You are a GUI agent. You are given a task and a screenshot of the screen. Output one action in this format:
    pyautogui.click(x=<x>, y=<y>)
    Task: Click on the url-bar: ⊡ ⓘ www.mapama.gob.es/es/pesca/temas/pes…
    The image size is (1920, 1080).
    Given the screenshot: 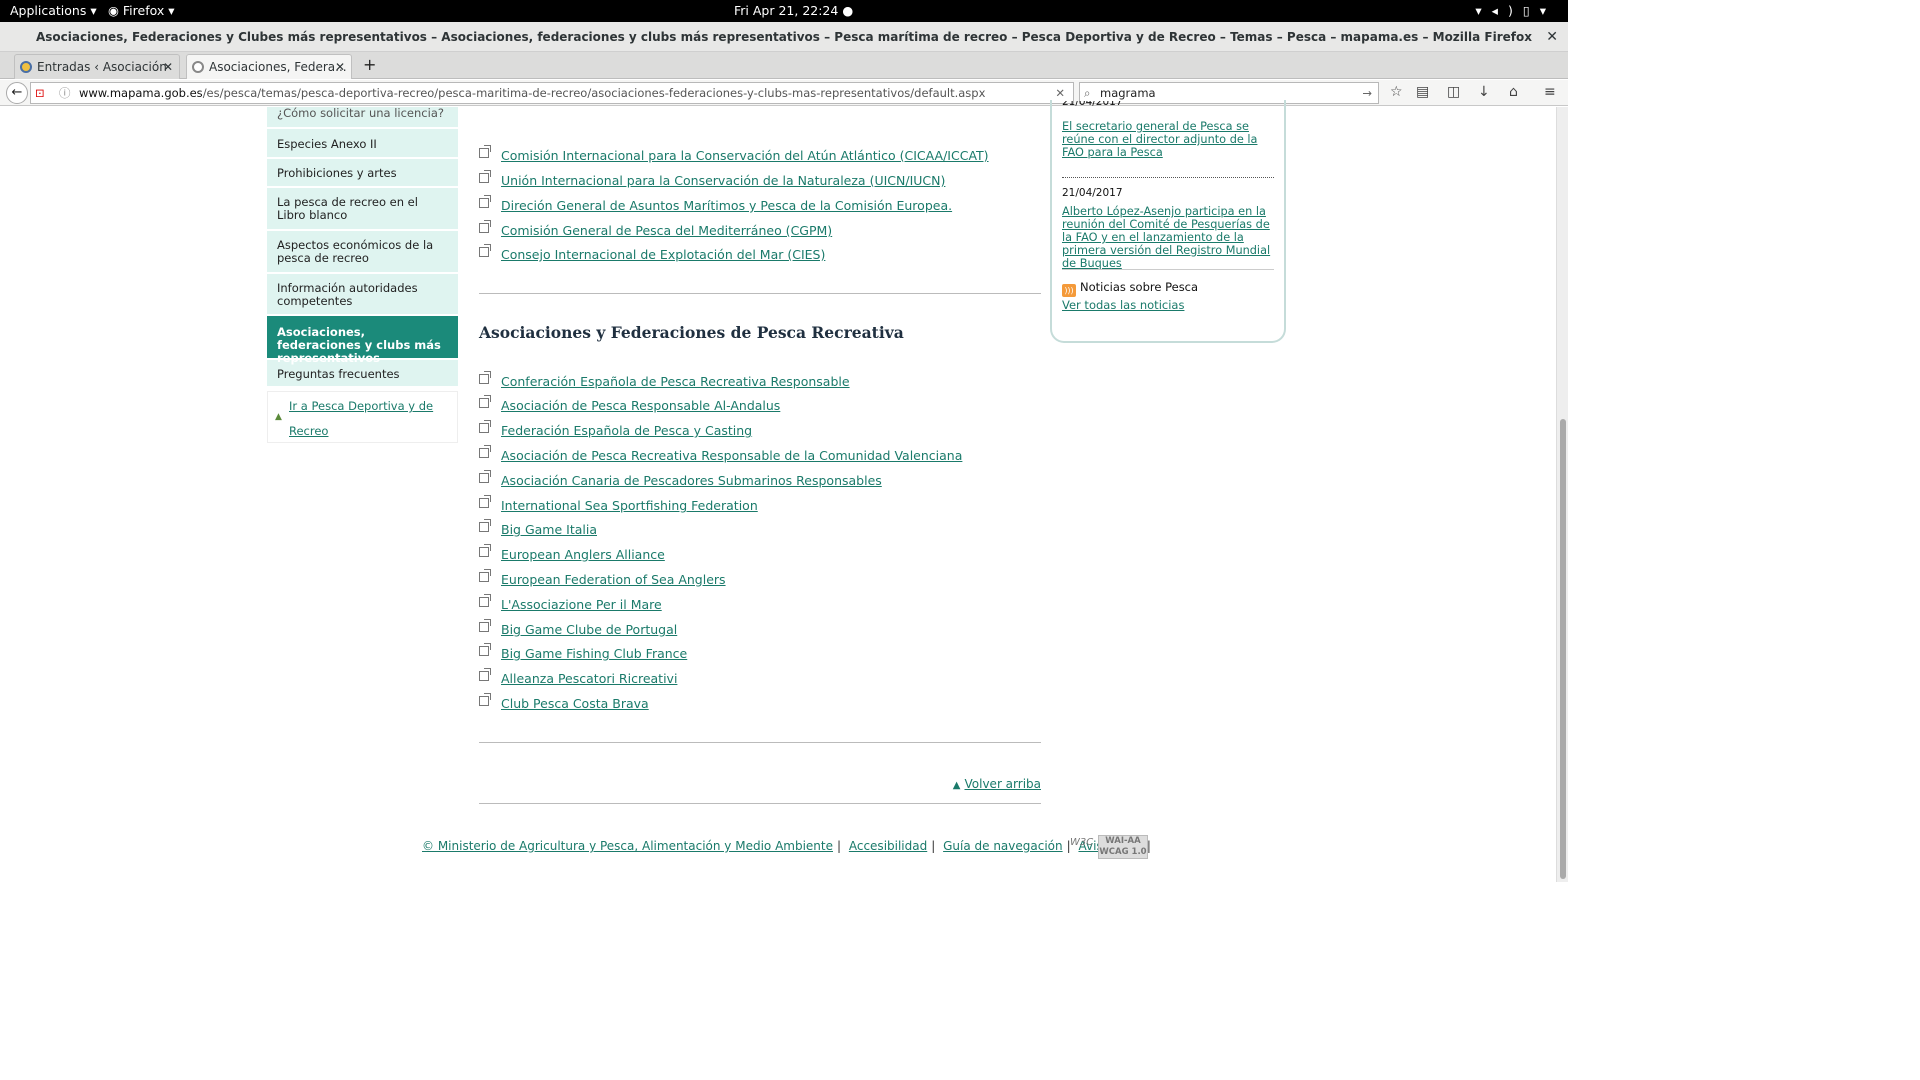 What is the action you would take?
    pyautogui.click(x=552, y=93)
    